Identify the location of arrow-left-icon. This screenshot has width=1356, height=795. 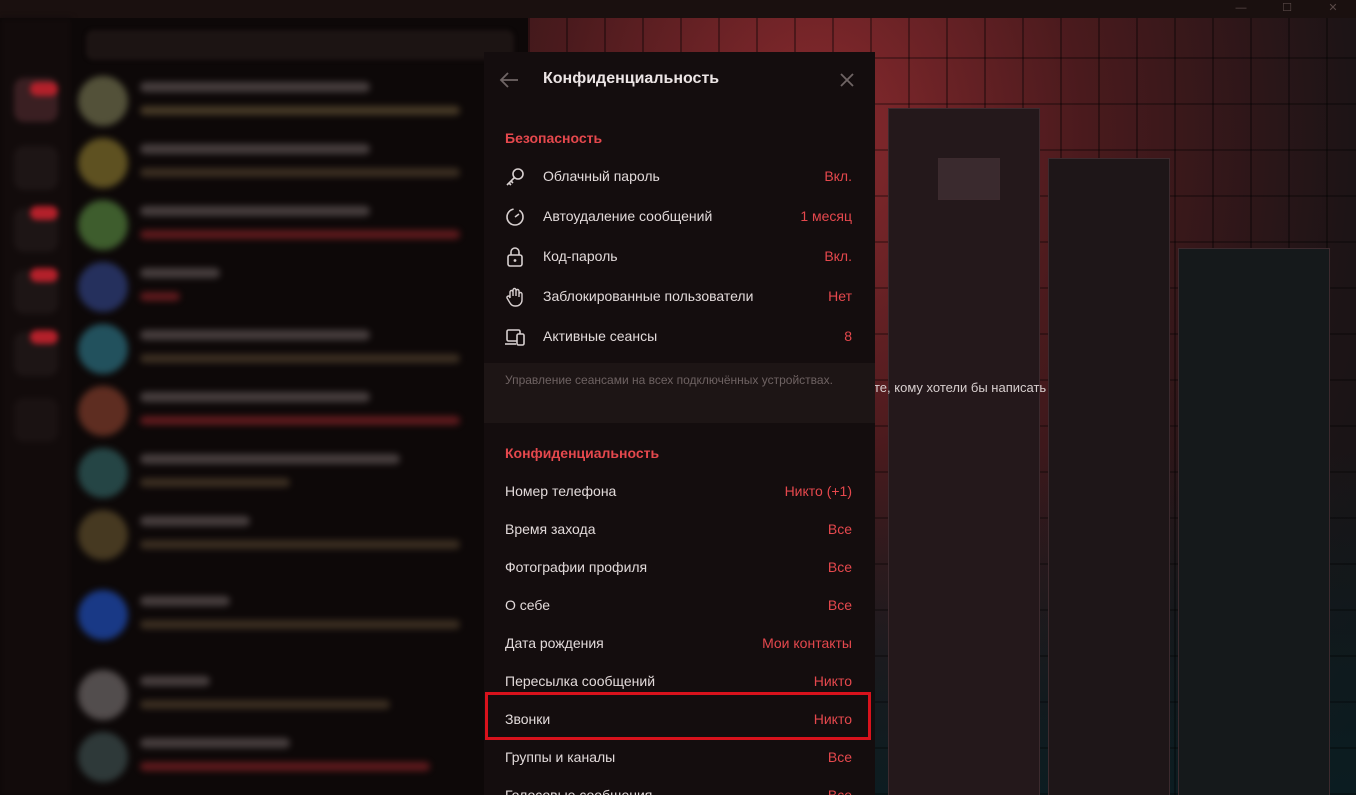
(508, 80).